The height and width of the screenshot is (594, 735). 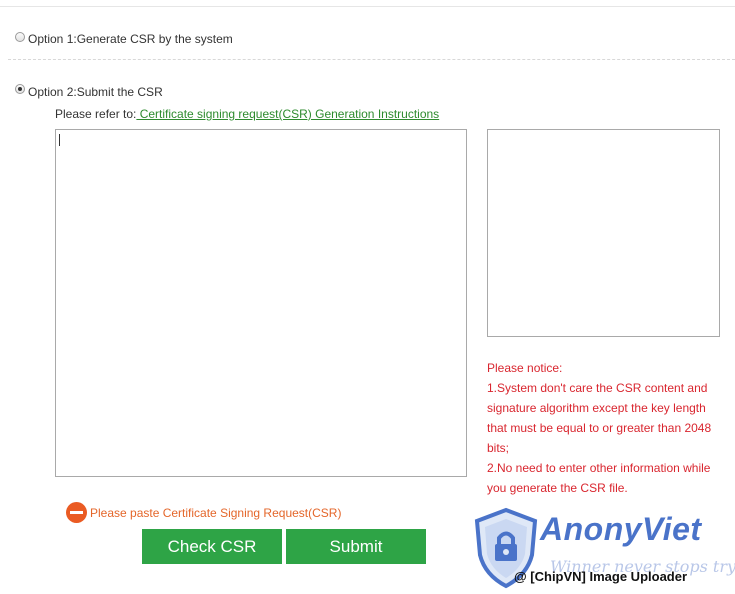 What do you see at coordinates (212, 546) in the screenshot?
I see `check-csr-button: Check CSR` at bounding box center [212, 546].